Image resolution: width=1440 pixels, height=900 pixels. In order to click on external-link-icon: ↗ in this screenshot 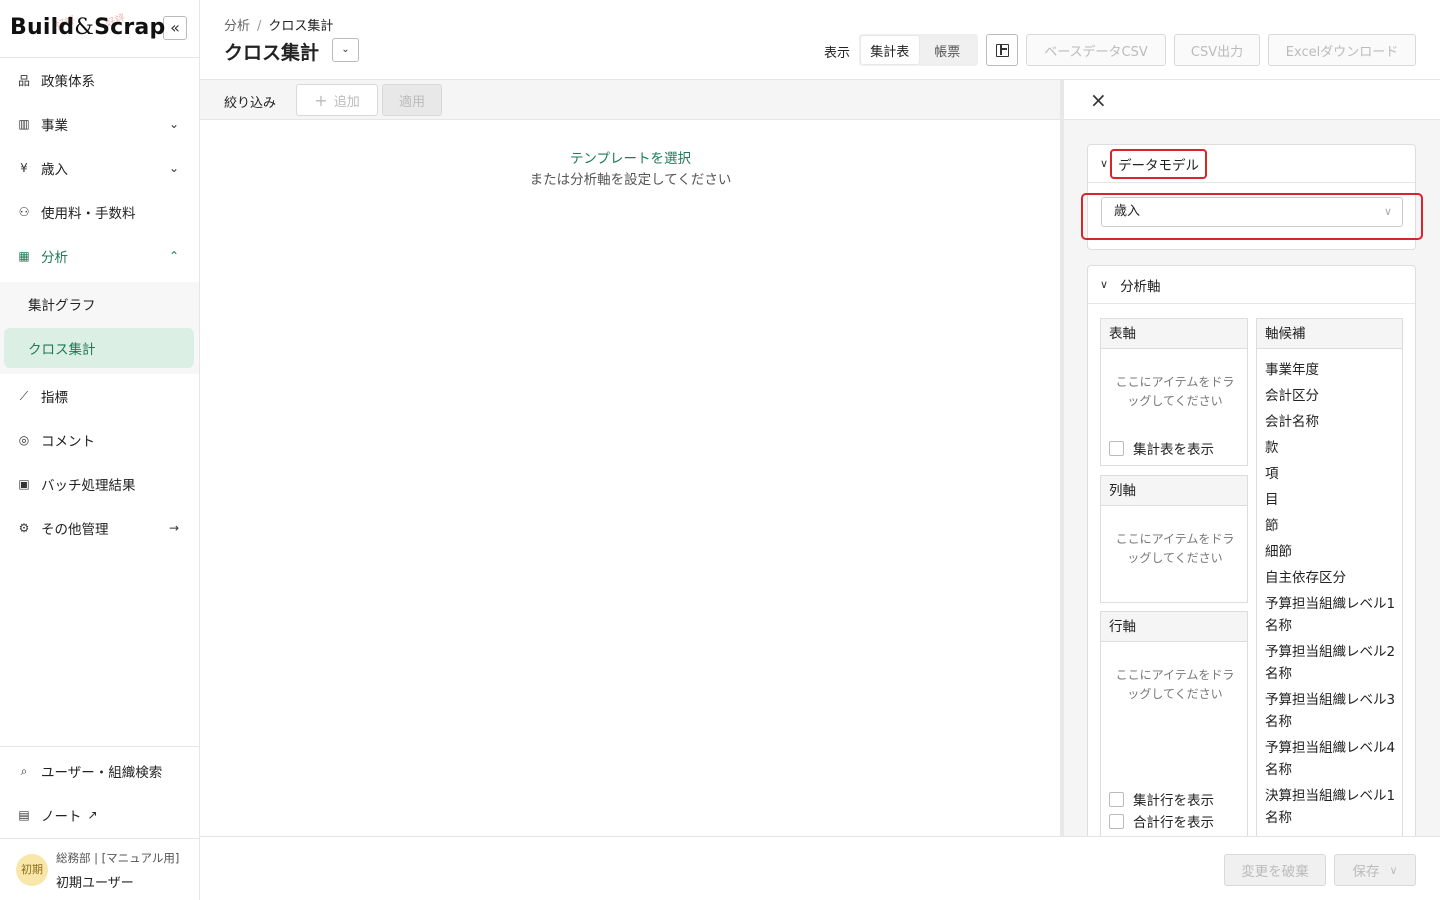, I will do `click(92, 815)`.